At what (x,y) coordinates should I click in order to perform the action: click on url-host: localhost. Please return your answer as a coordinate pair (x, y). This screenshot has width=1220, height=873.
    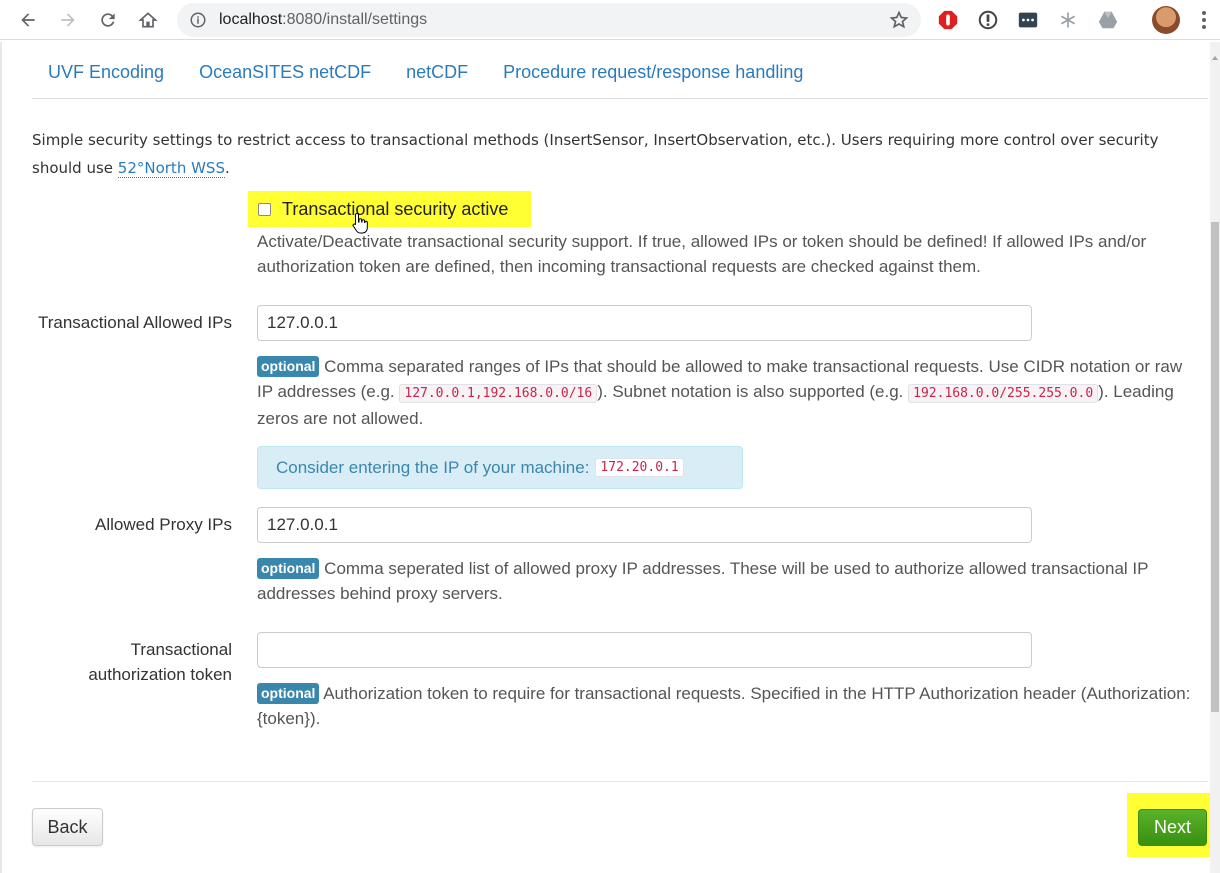
    Looking at the image, I should click on (251, 19).